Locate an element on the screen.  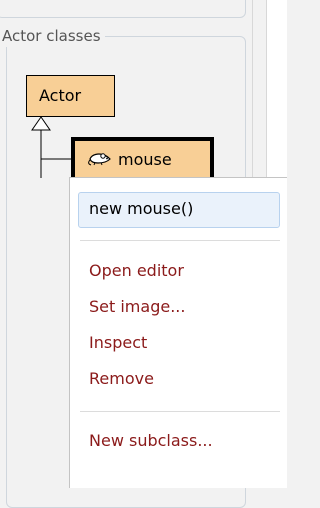
mouse-icon is located at coordinates (99, 159).